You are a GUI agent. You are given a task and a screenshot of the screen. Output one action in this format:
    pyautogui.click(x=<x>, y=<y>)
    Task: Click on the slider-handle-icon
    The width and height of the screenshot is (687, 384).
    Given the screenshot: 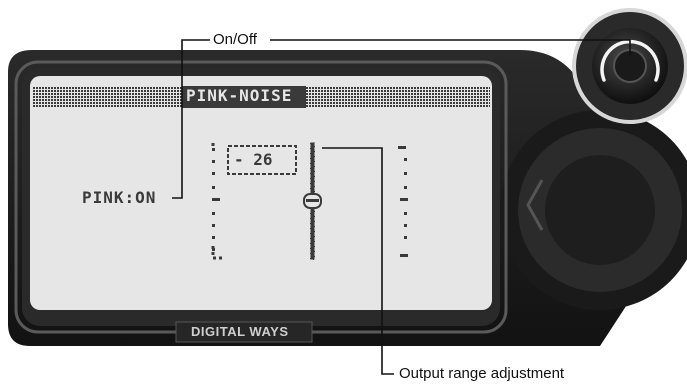 What is the action you would take?
    pyautogui.click(x=312, y=201)
    